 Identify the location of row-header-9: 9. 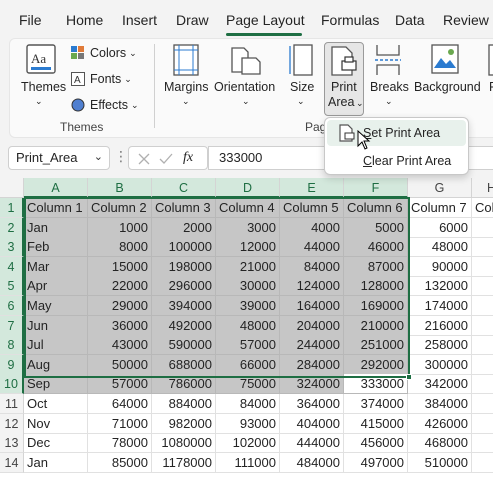
(12, 364).